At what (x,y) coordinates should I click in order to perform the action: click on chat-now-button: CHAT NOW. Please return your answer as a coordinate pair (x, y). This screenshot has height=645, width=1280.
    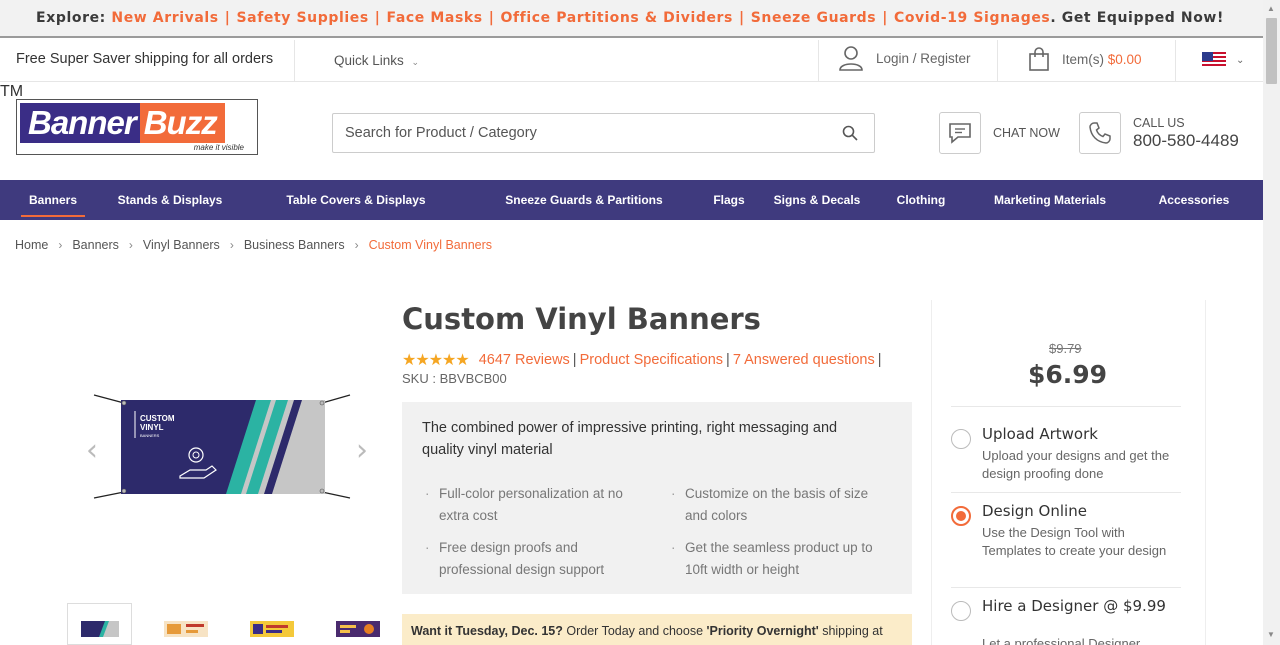
    Looking at the image, I should click on (999, 133).